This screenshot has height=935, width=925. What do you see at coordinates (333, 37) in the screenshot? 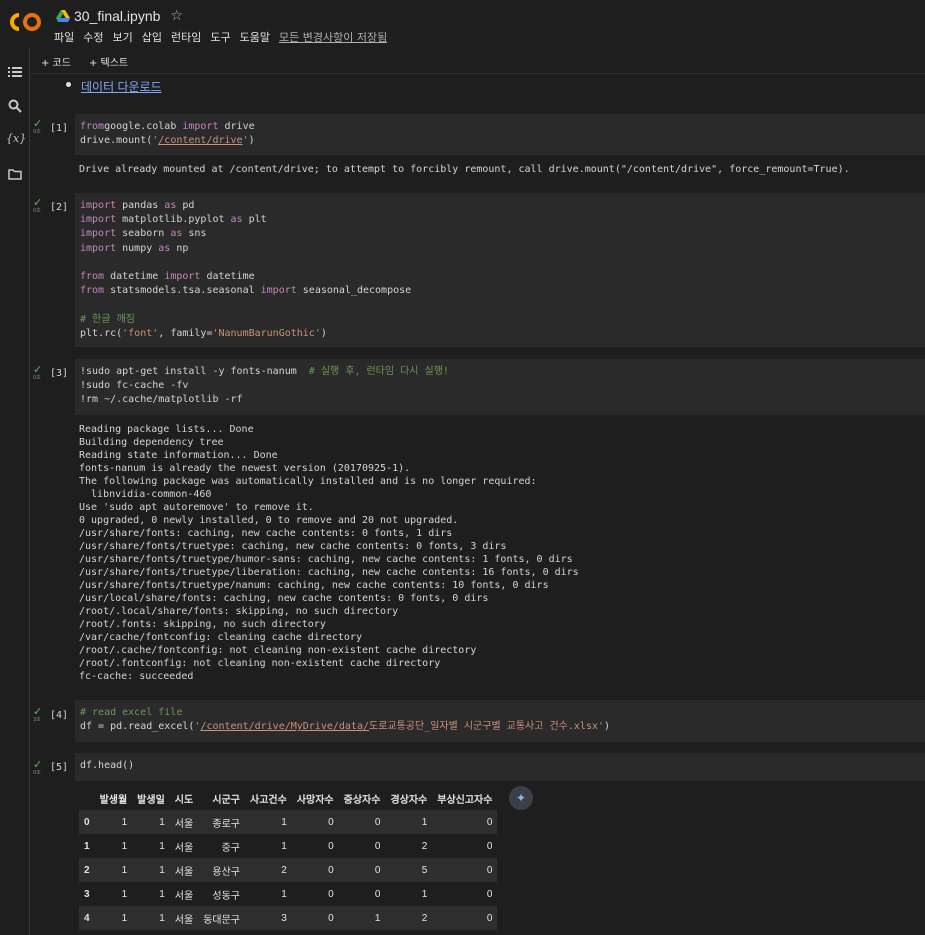
I see `save-status-link: 모든 변경사항이 저장됨` at bounding box center [333, 37].